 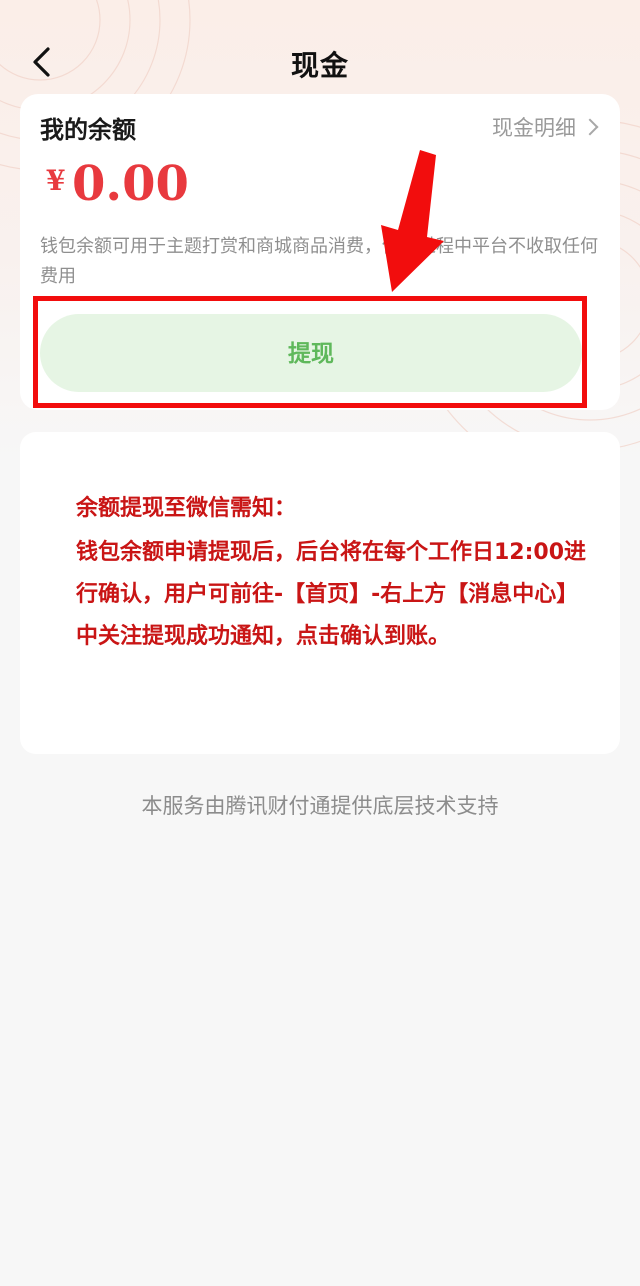 What do you see at coordinates (311, 353) in the screenshot?
I see `withdraw-button: 提现` at bounding box center [311, 353].